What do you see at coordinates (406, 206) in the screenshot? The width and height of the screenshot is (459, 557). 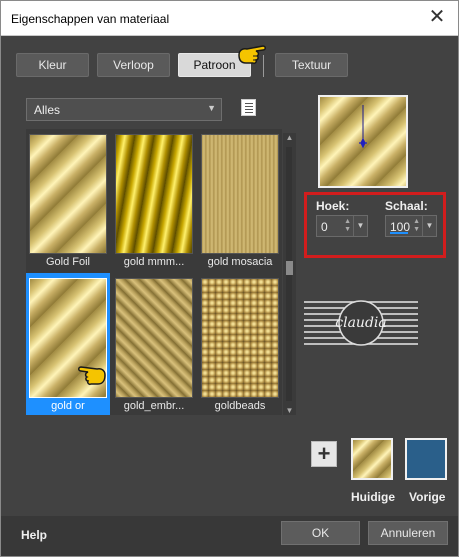 I see `scale-label: Schaal:` at bounding box center [406, 206].